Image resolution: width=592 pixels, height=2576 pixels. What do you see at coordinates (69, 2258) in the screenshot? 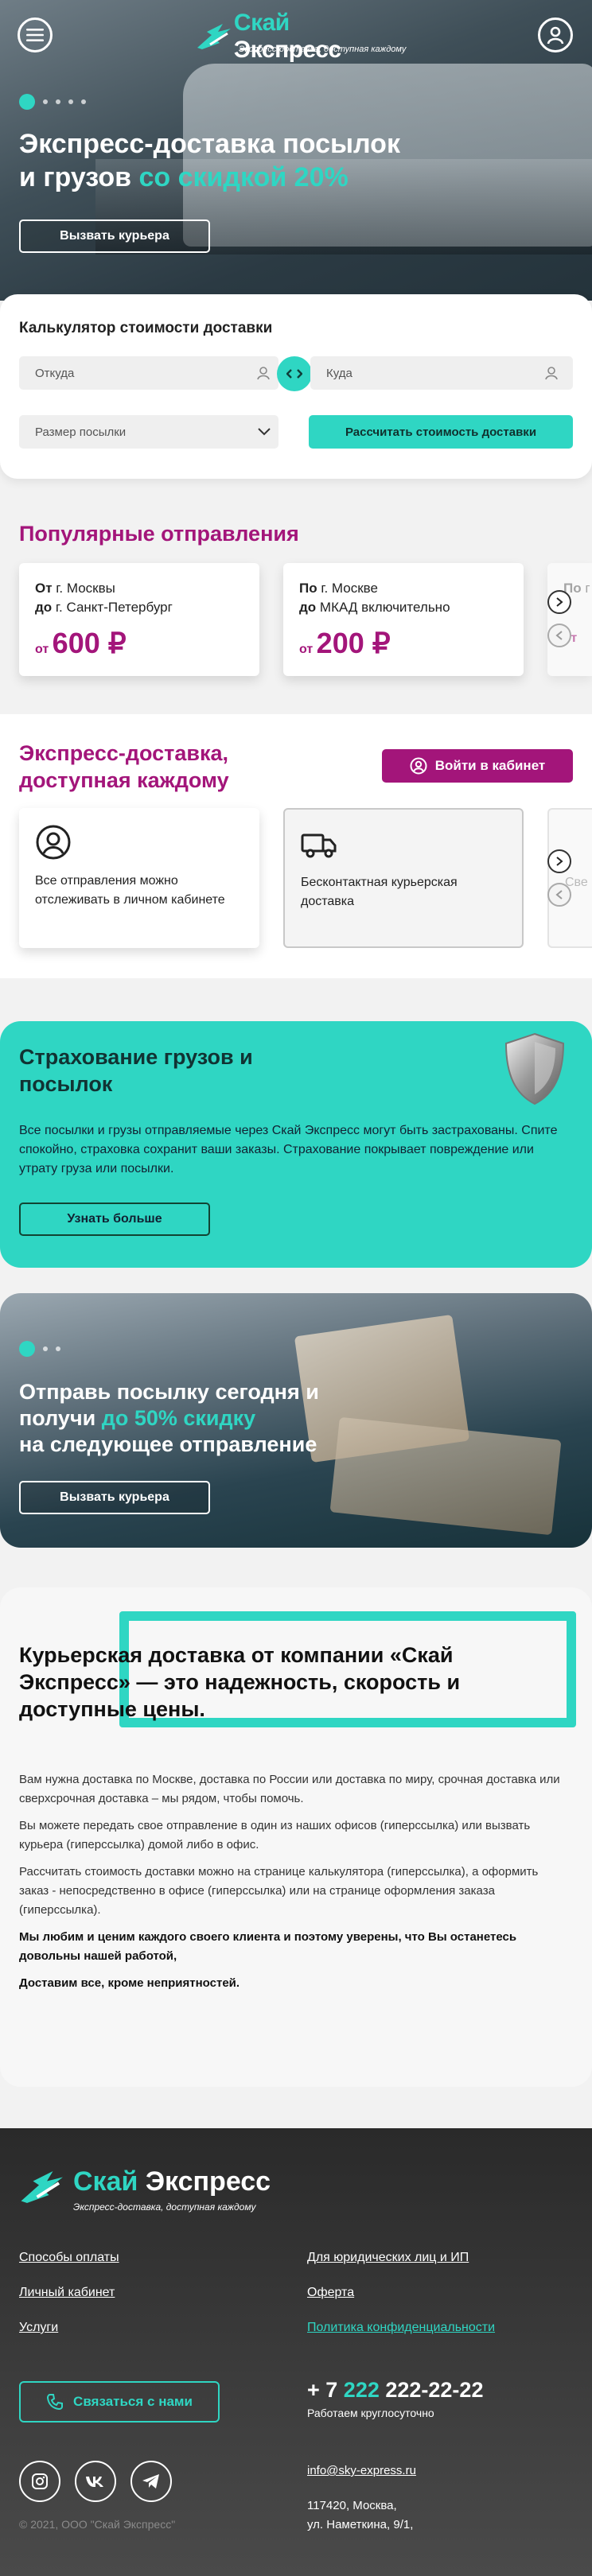
I see `footer-link-payment: Способы оплаты` at bounding box center [69, 2258].